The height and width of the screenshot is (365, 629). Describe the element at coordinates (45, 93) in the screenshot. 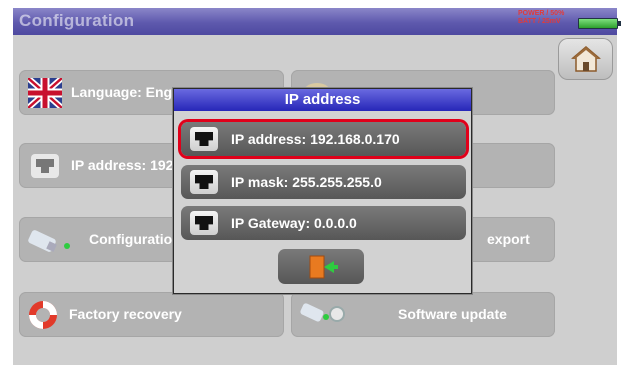

I see `uk-flag-icon` at that location.